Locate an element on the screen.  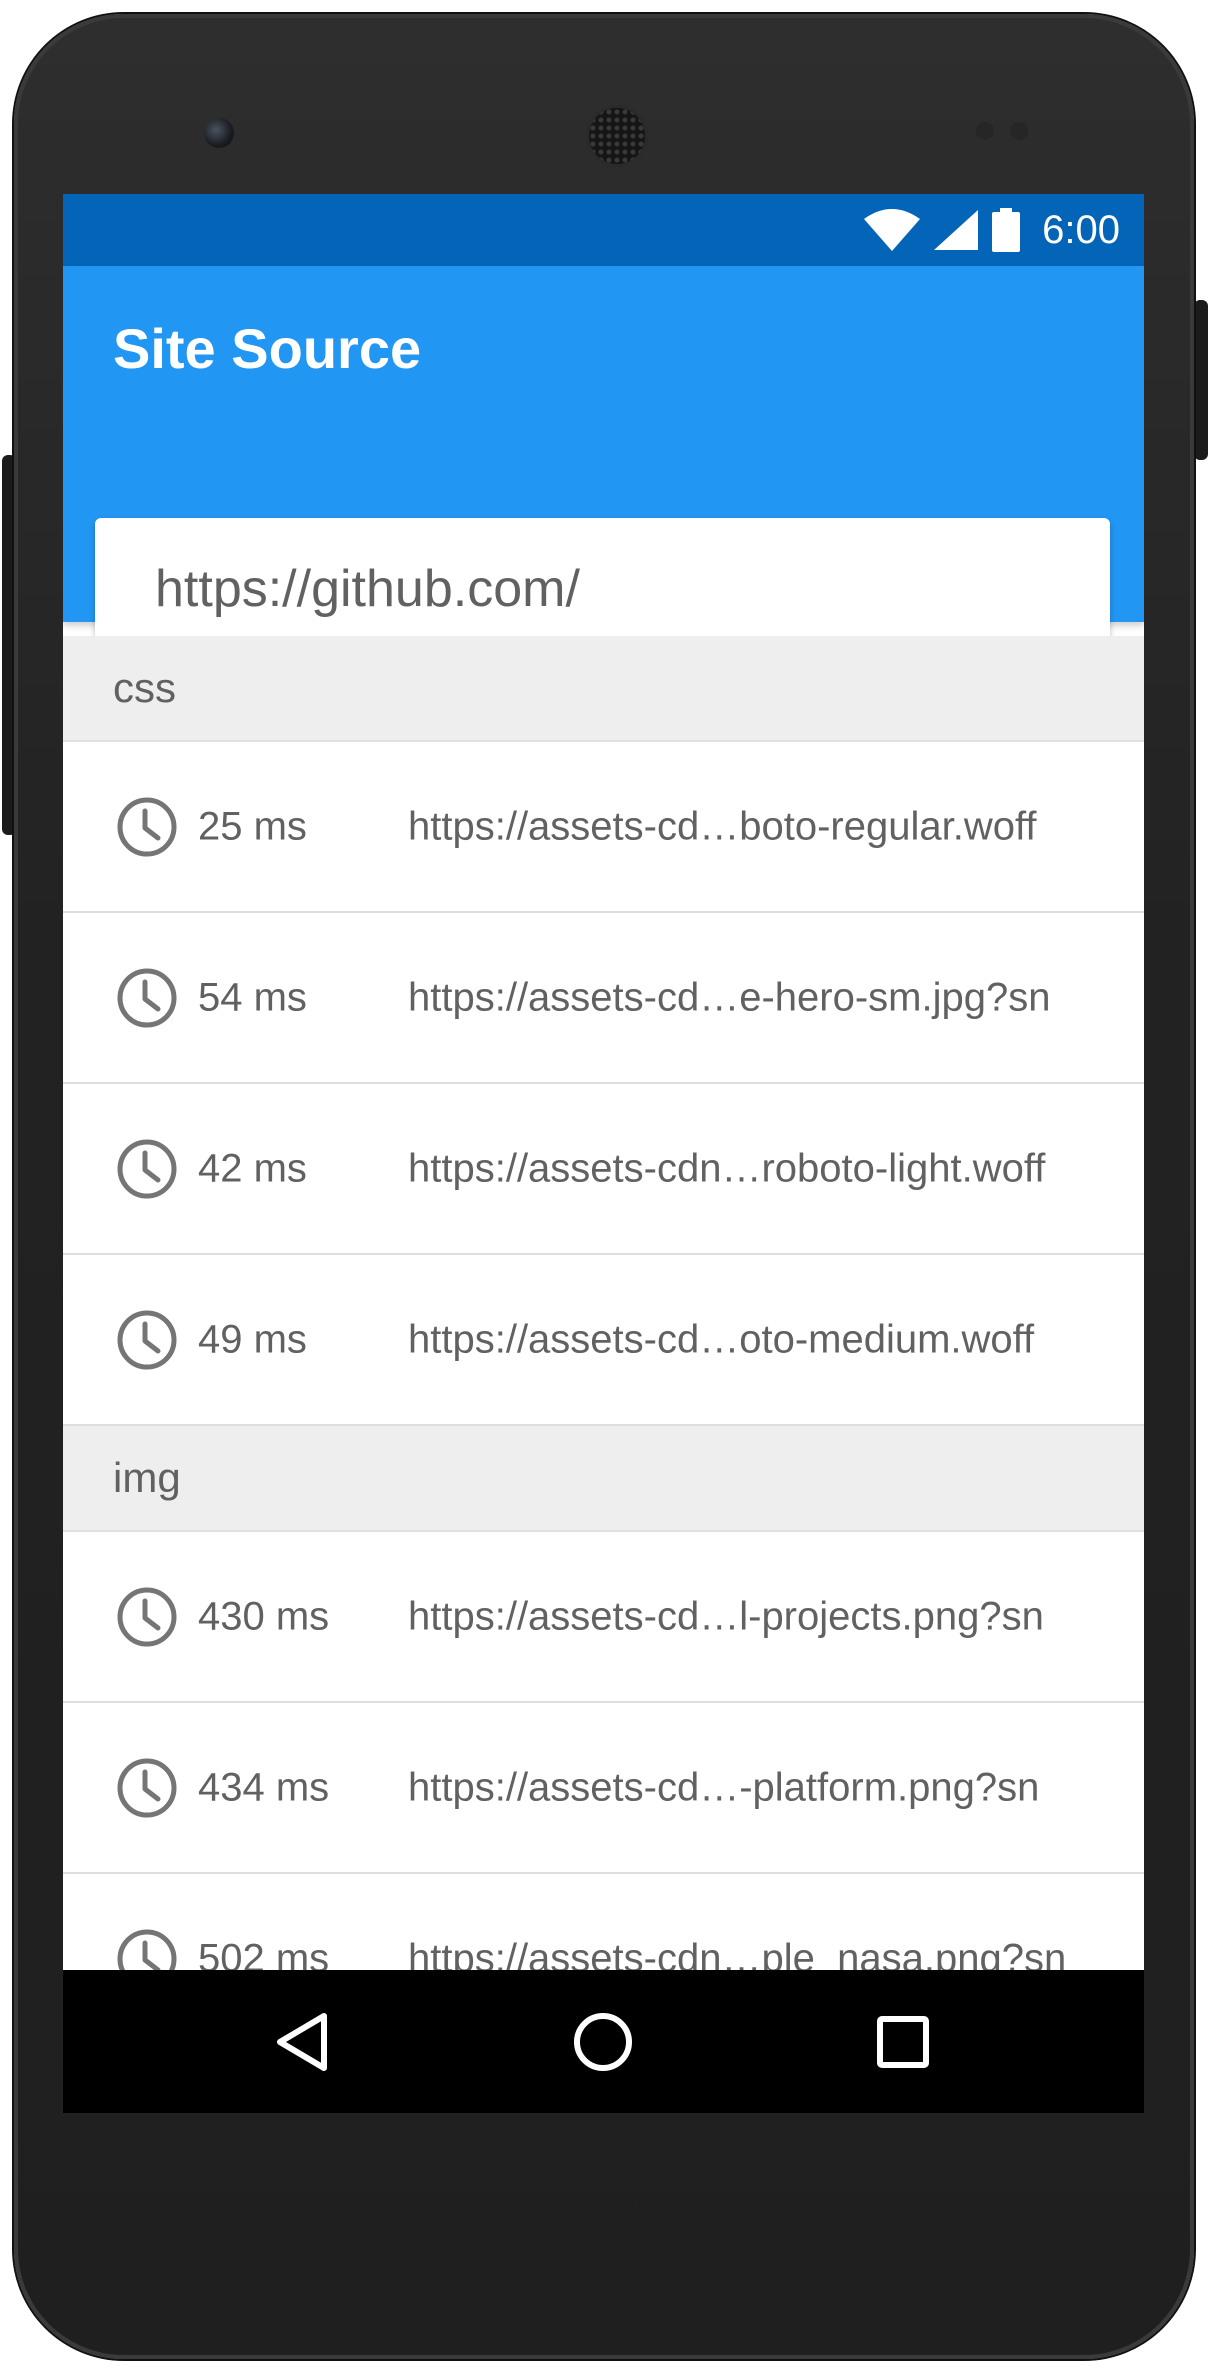
list-item: 54 ms https://assets-cd…e-hero-sm.jpg?sn is located at coordinates (603, 998).